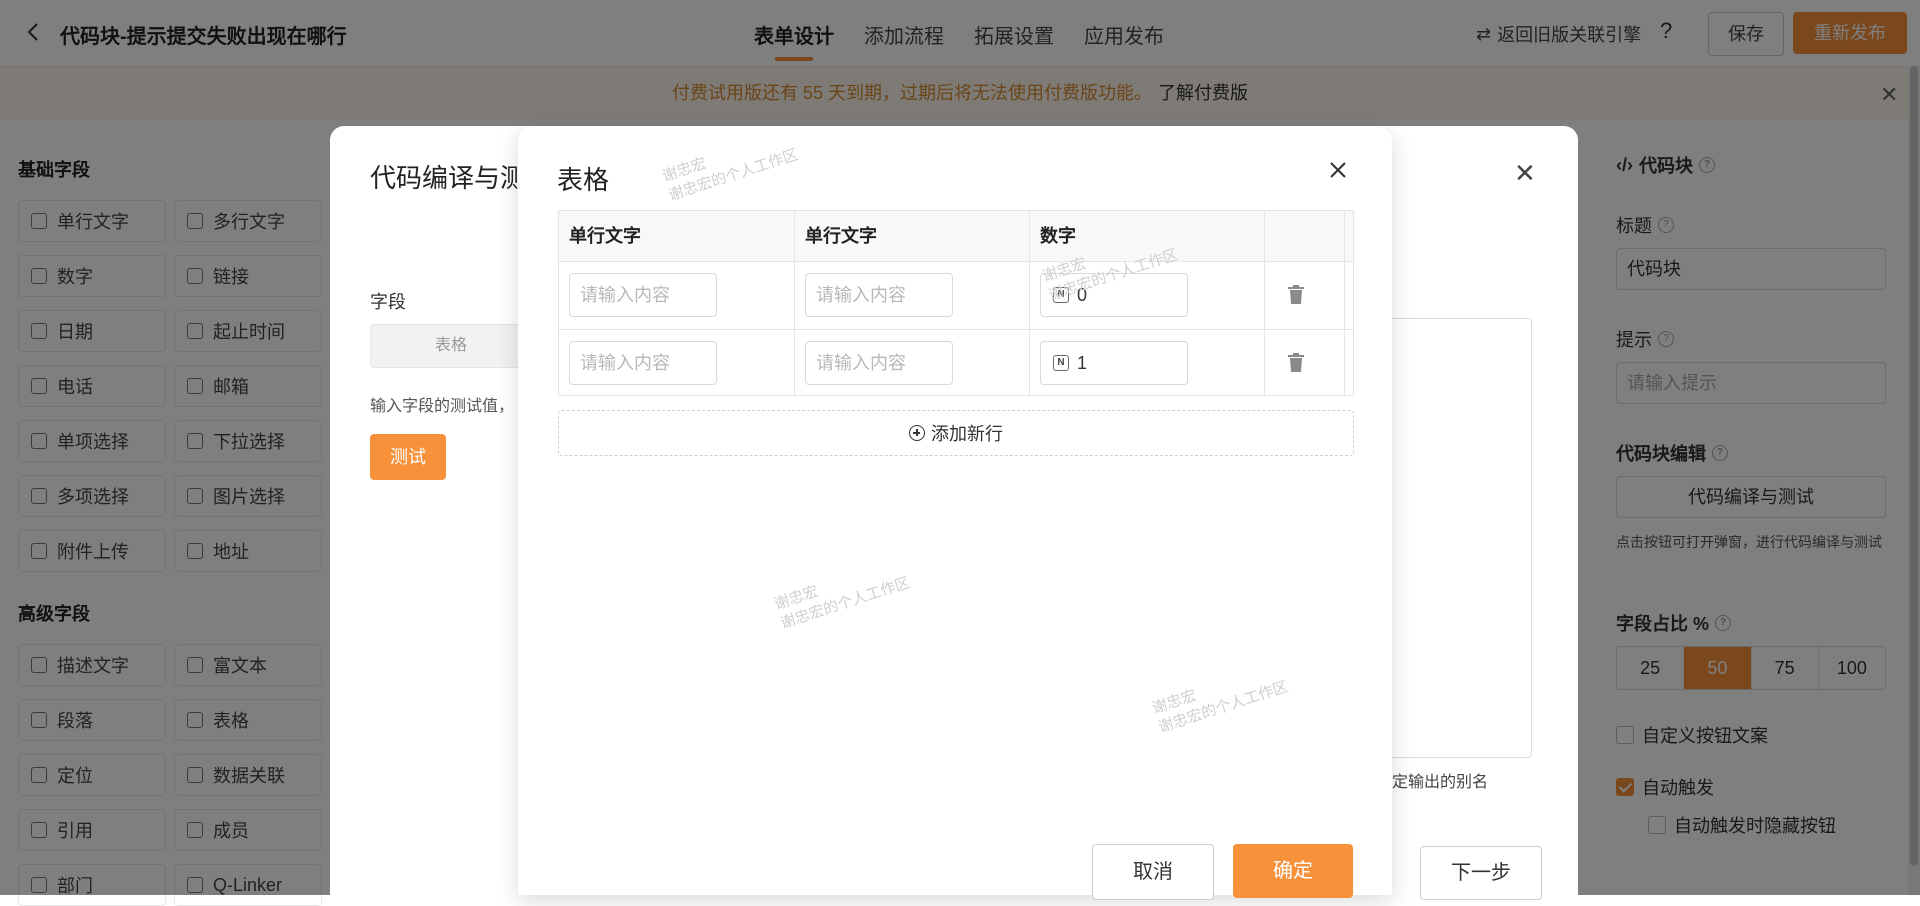 This screenshot has width=1920, height=906. Describe the element at coordinates (956, 295) in the screenshot. I see `table-row: 请输入内容 请输入内容 N0` at that location.